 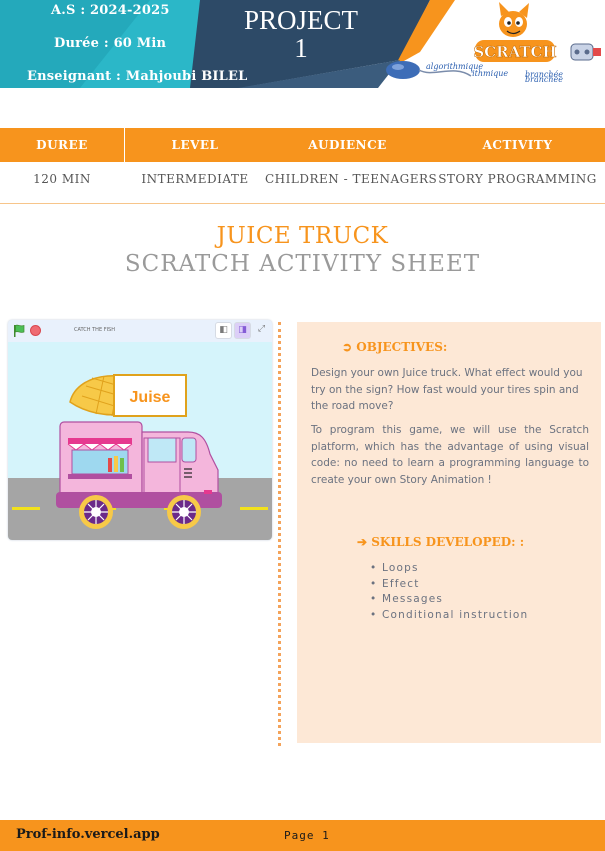 I want to click on objectives-title: OBJECTIVES:, so click(x=402, y=347).